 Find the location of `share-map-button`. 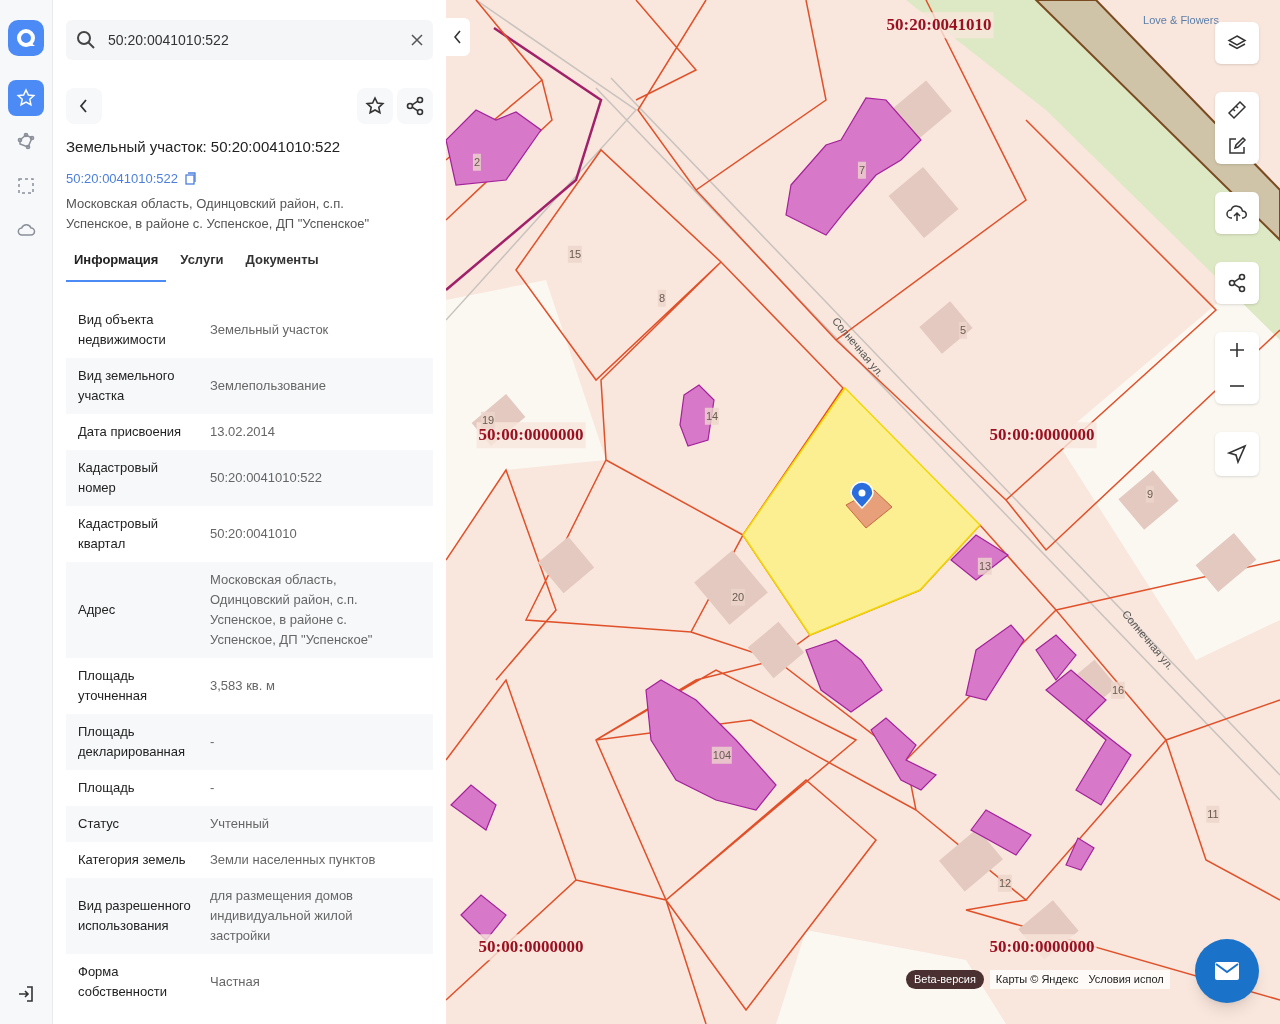

share-map-button is located at coordinates (1237, 283).